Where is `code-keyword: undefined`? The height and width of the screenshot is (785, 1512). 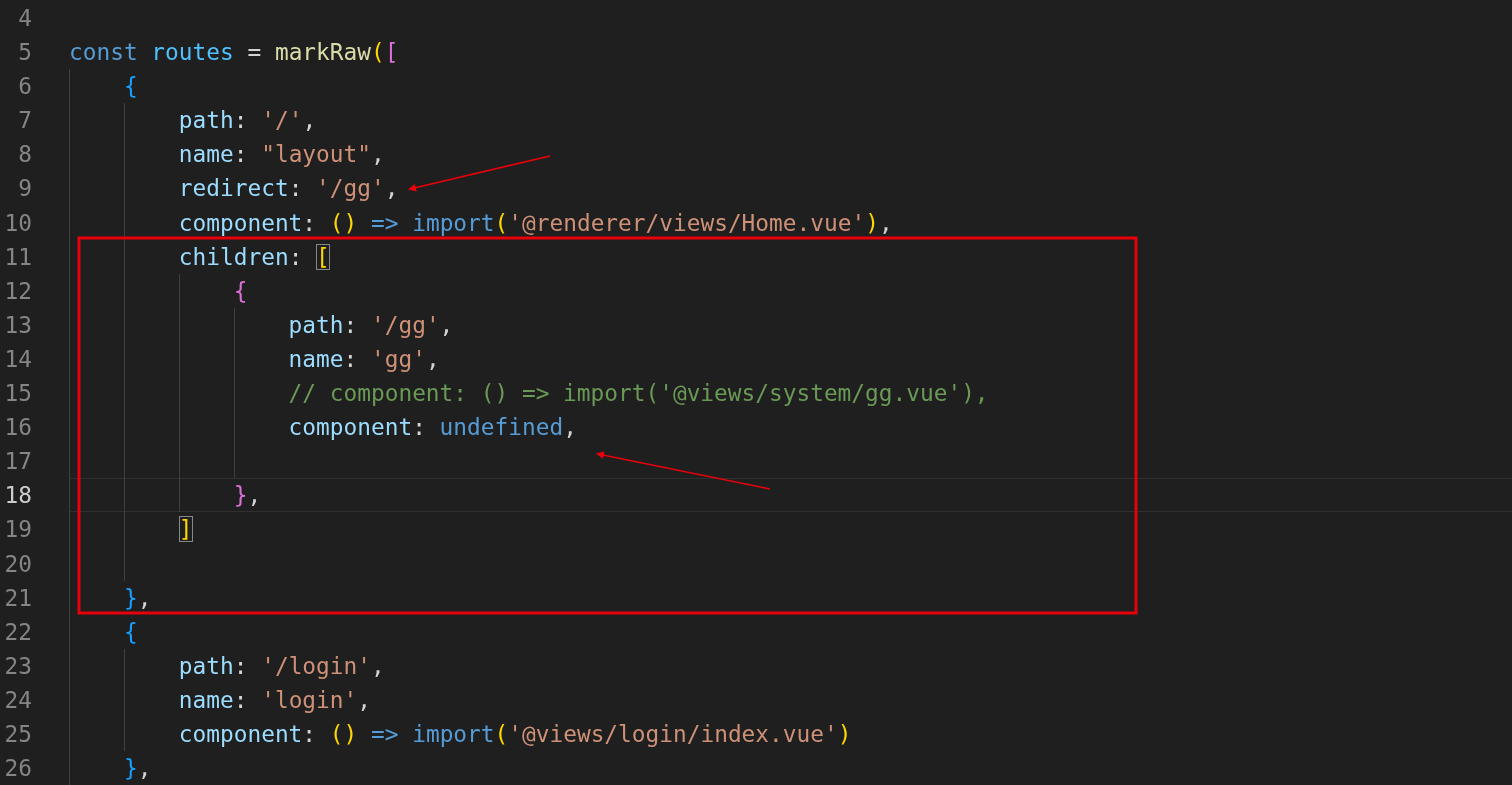
code-keyword: undefined is located at coordinates (501, 427).